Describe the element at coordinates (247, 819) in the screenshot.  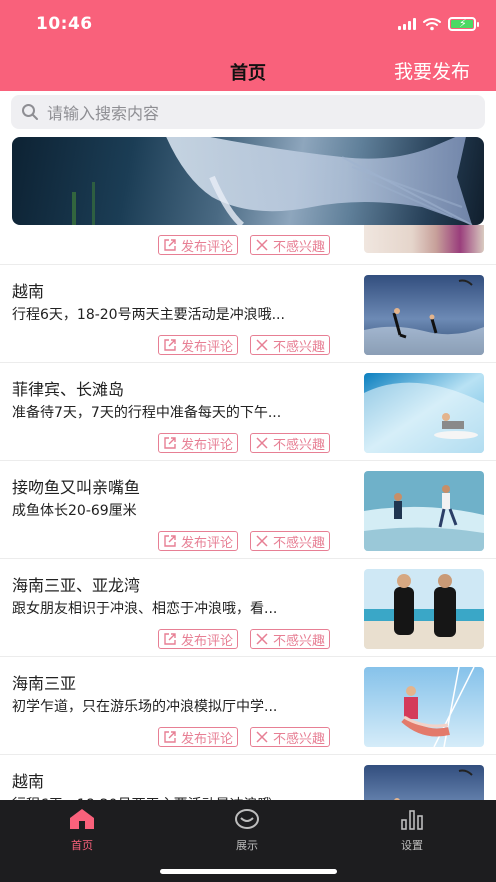
I see `eye-icon` at that location.